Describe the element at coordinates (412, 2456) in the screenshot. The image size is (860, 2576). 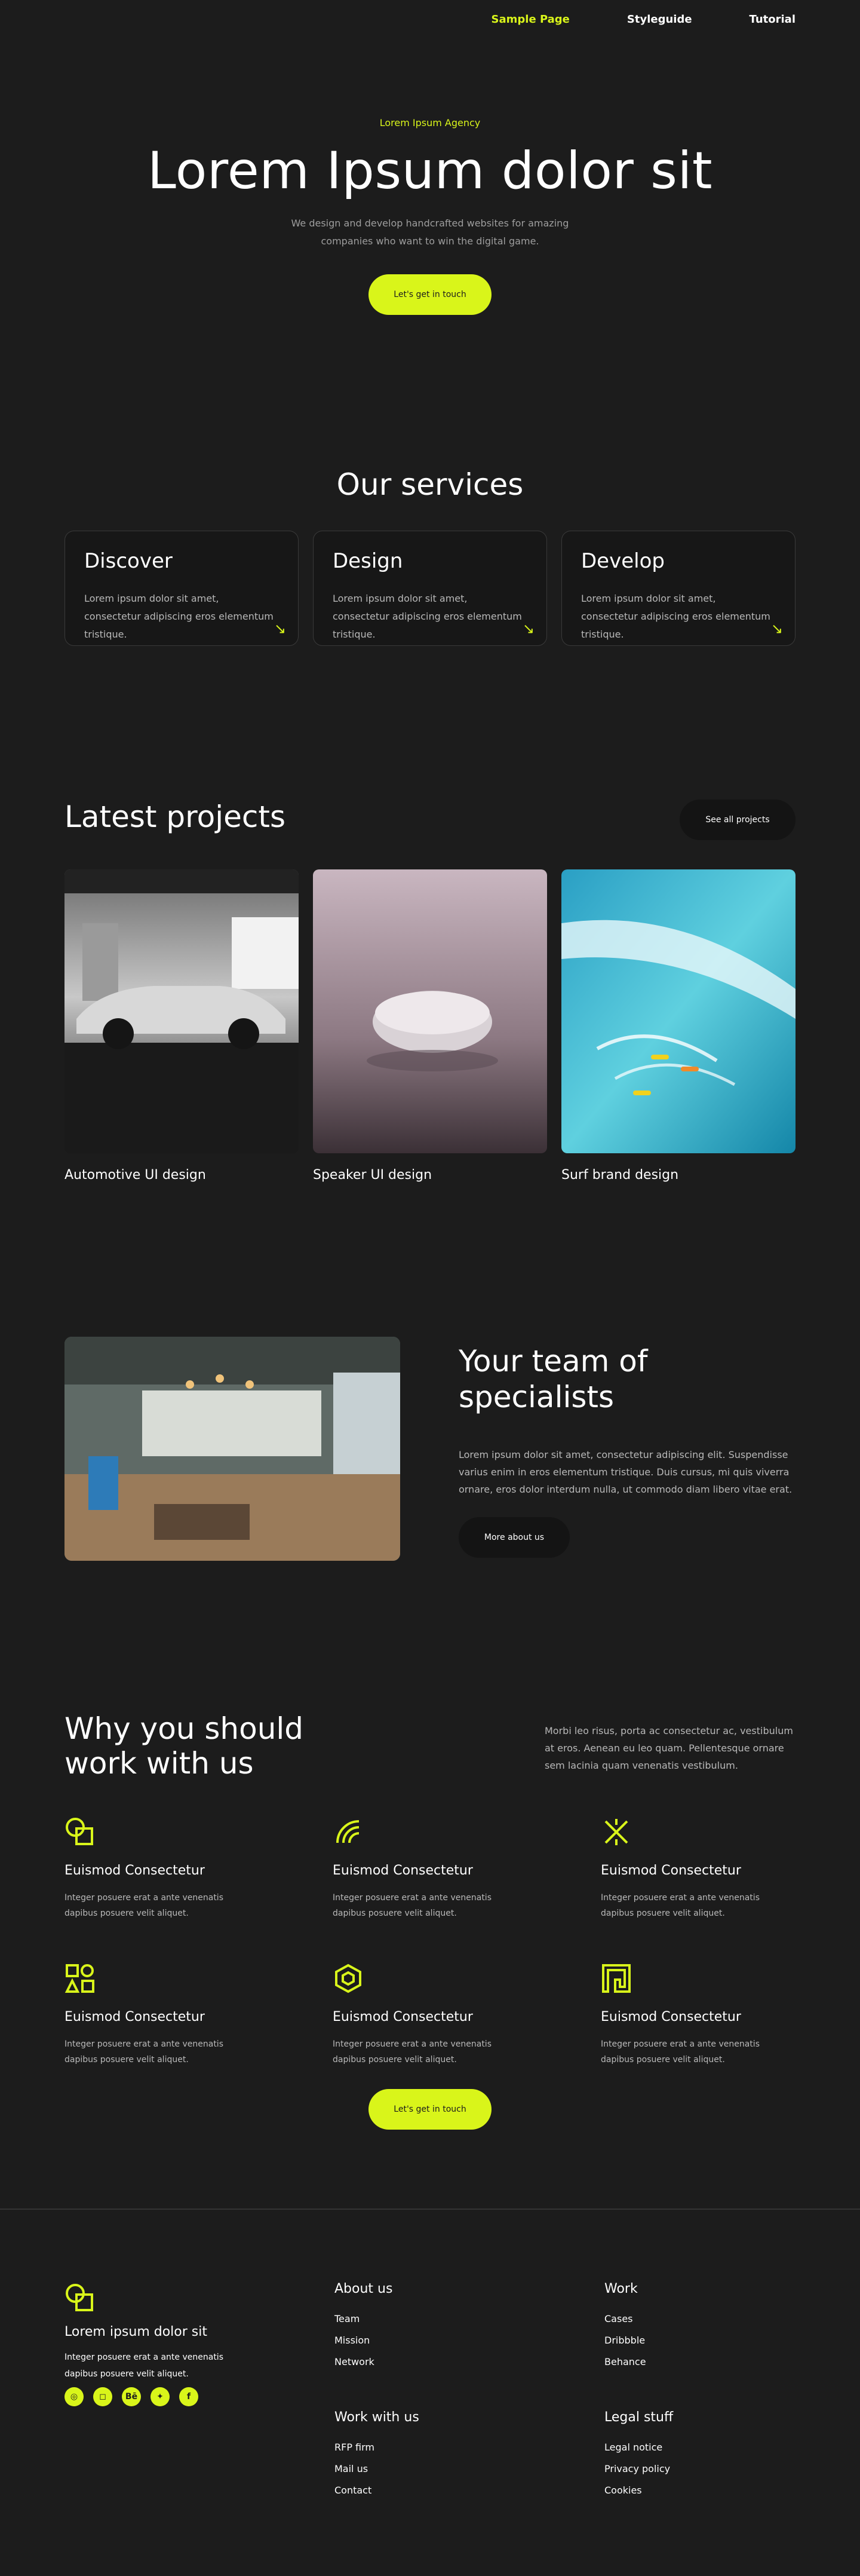
I see `footer-column-work-with-us: Work with us RFP firm Mail us Contact` at that location.